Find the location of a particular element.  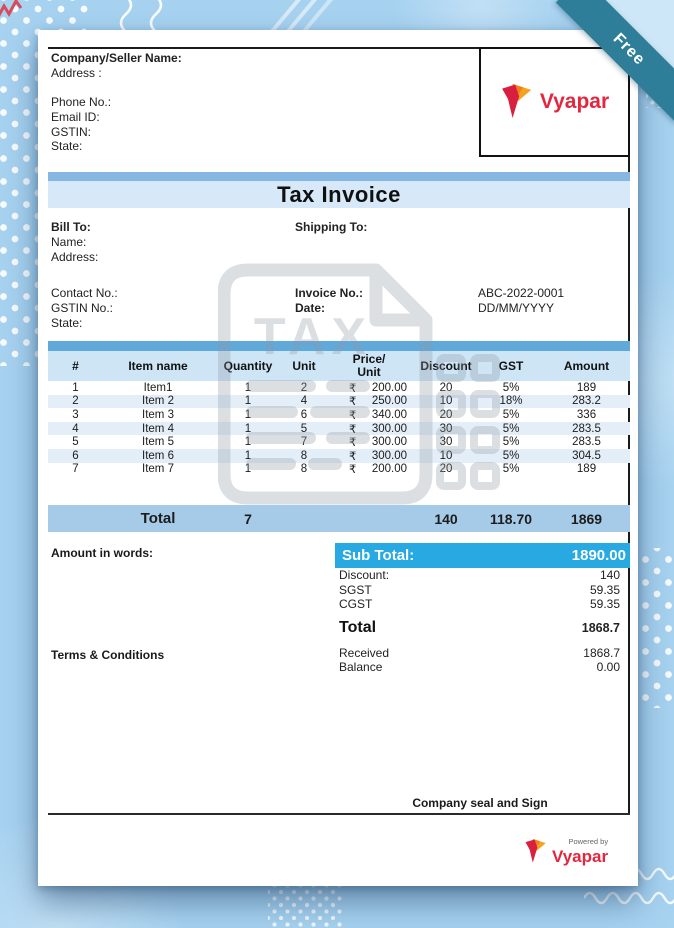

powered-by-label: Powered by is located at coordinates (588, 841).